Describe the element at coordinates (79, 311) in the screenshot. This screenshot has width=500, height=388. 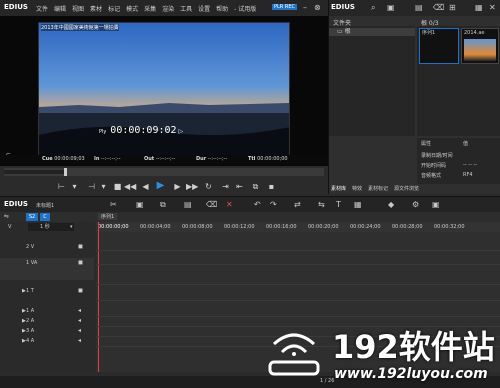
I see `track-1a-speaker-icon: ◂` at that location.